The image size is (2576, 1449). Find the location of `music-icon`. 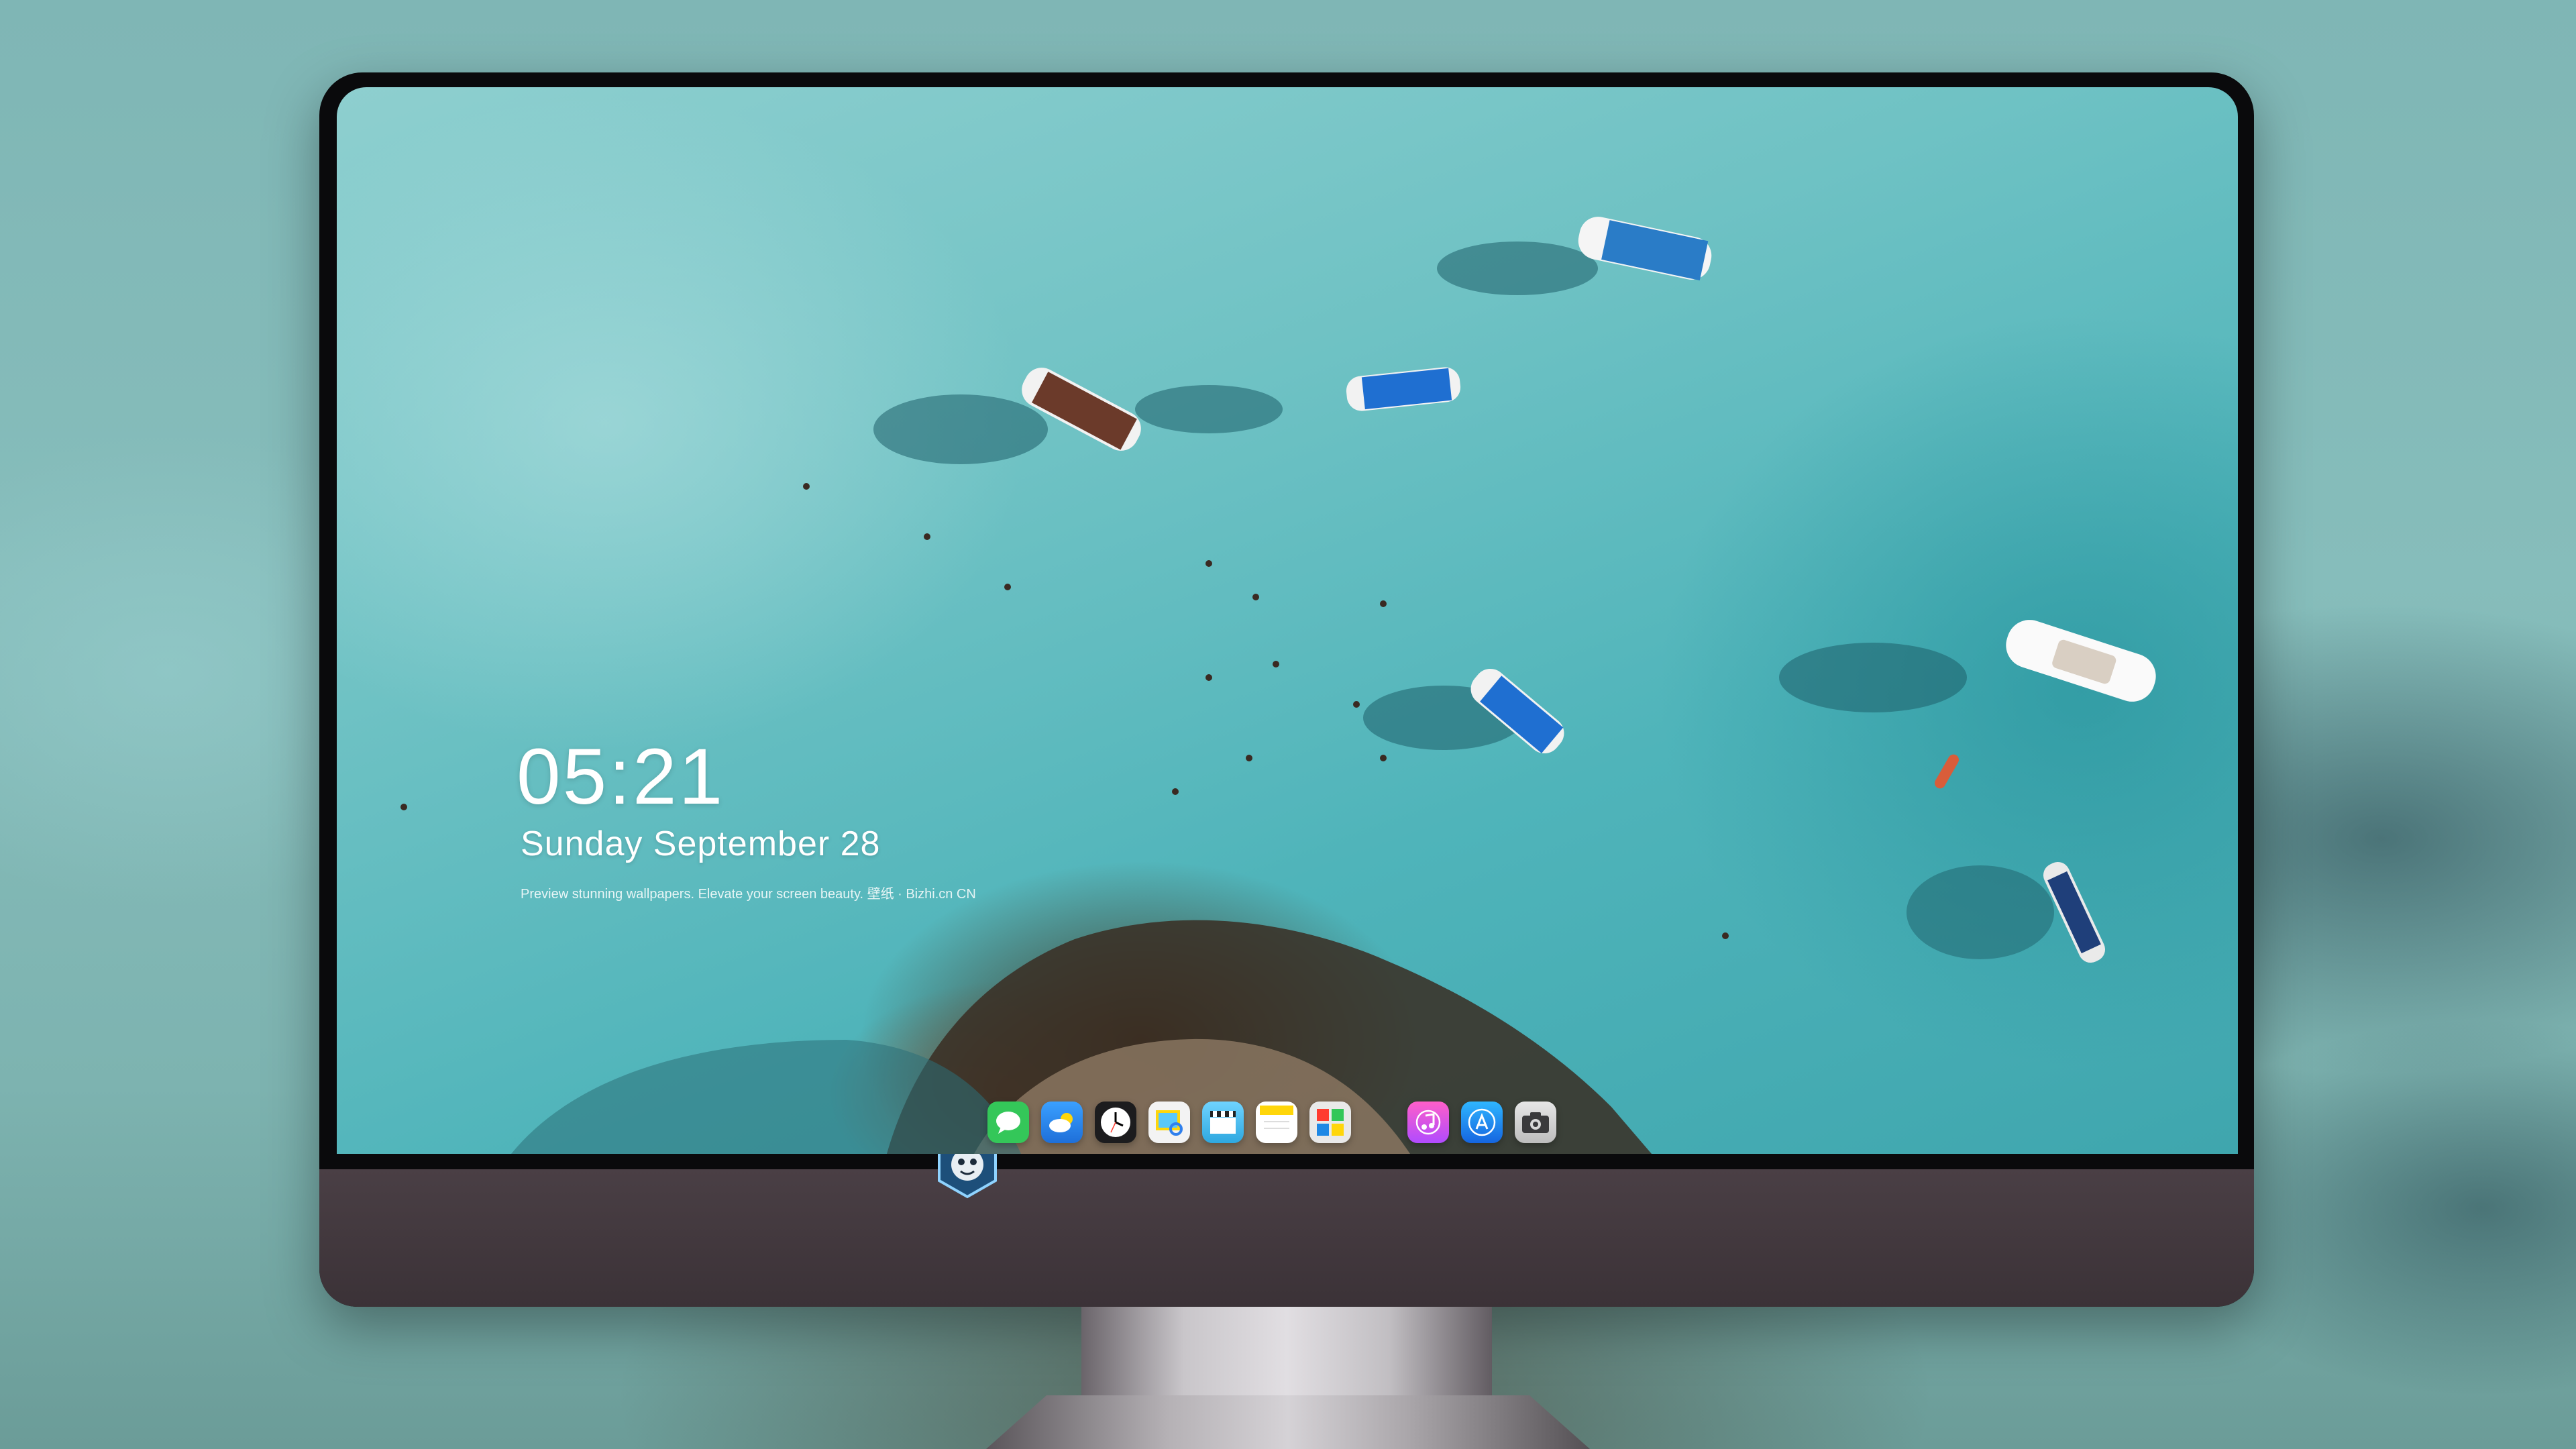

music-icon is located at coordinates (1428, 1122).